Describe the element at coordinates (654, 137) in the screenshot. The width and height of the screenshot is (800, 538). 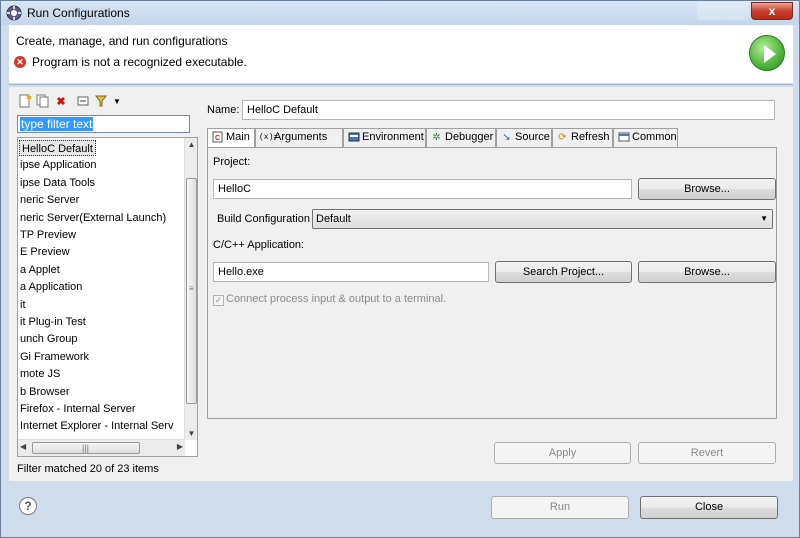
I see `tab-common-label: Common` at that location.